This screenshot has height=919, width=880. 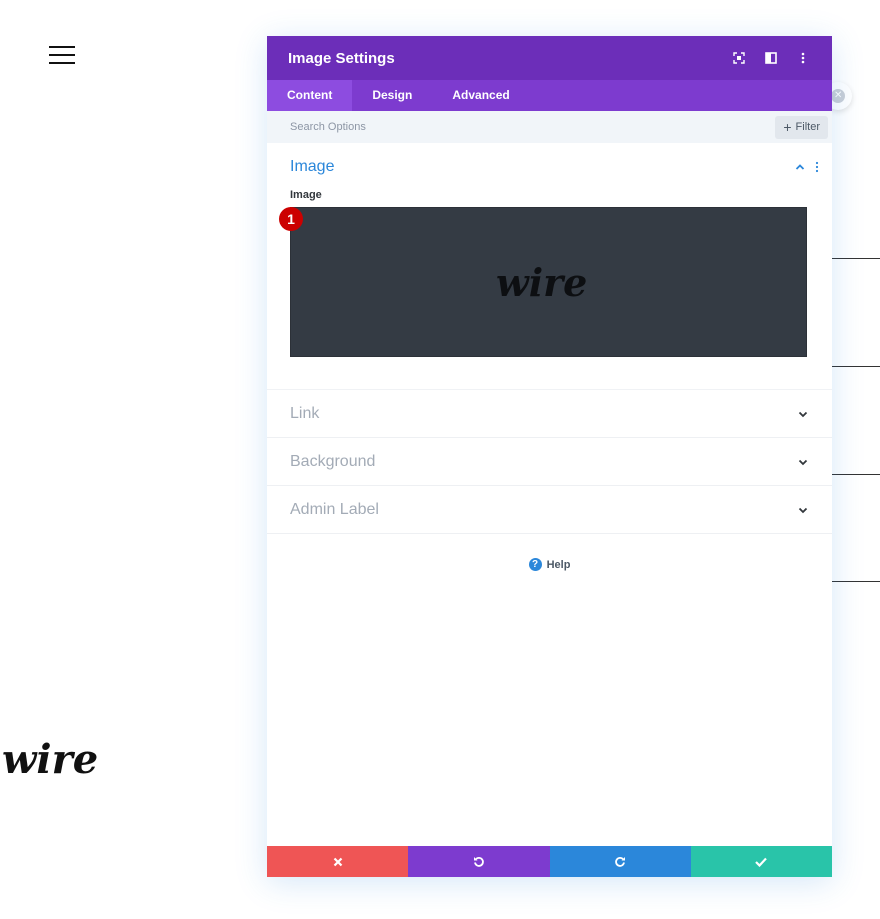 I want to click on filter-button: + Filter, so click(x=801, y=127).